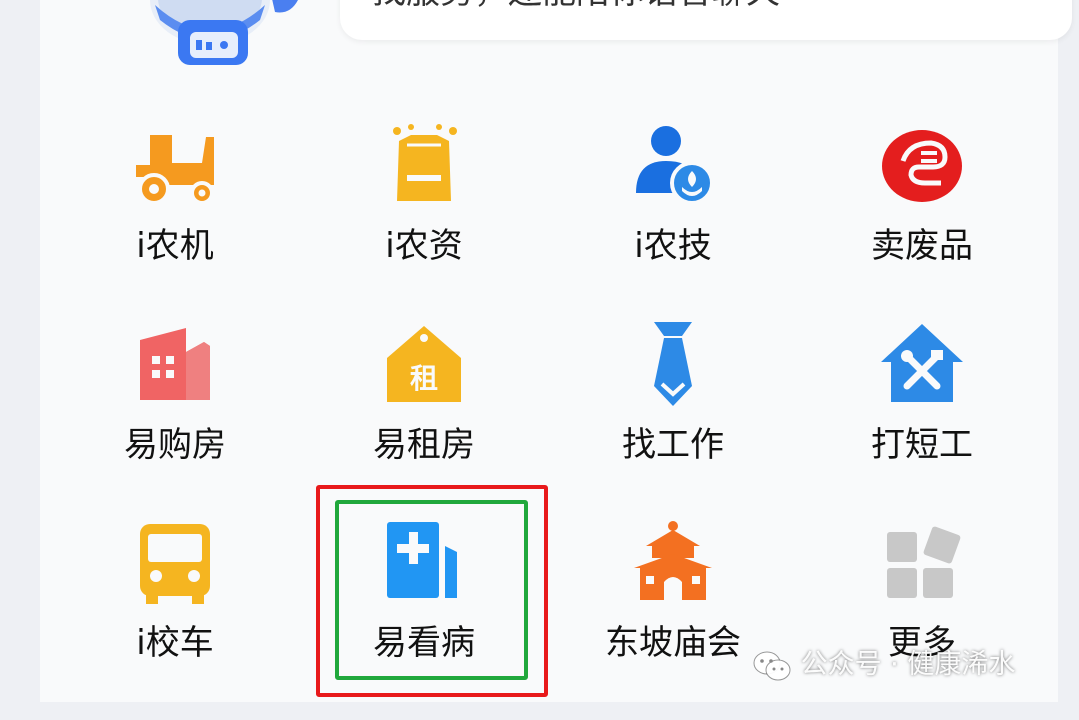 This screenshot has width=1079, height=720. I want to click on service-tile-more: 更多, so click(922, 620).